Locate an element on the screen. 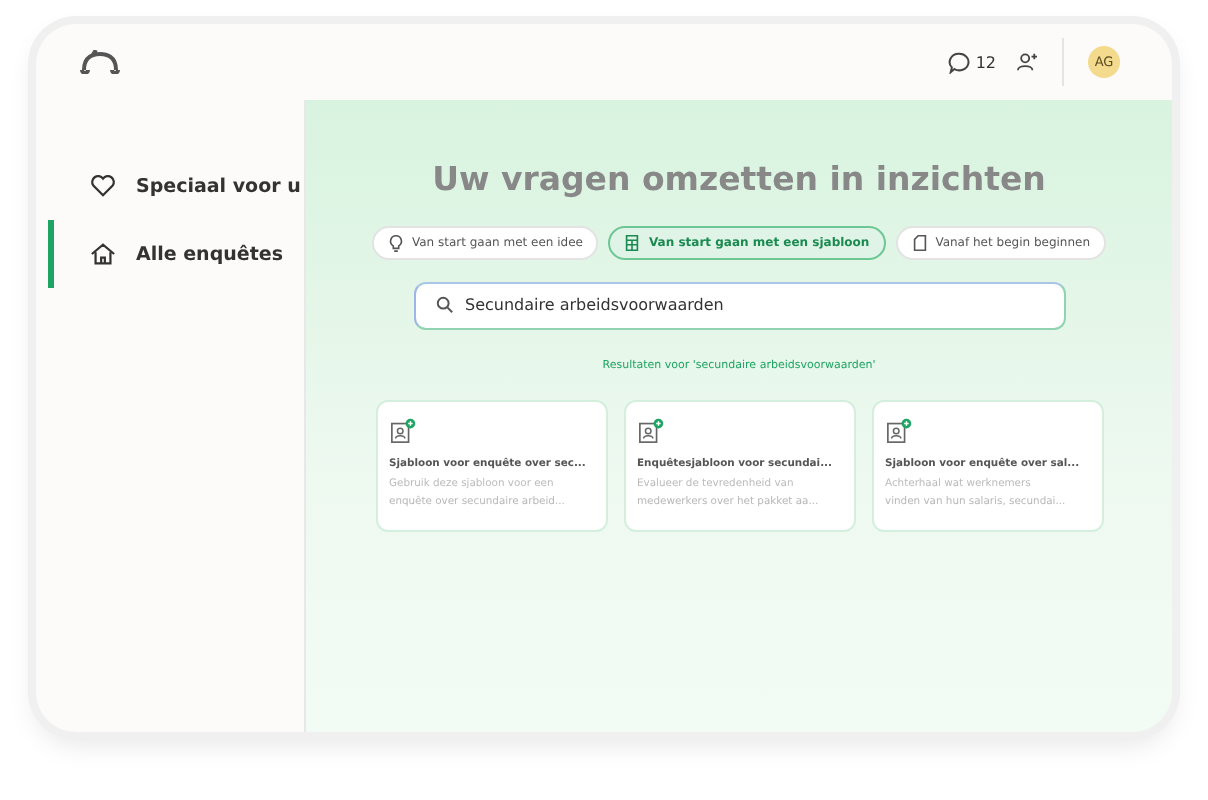 The width and height of the screenshot is (1208, 800). messages-button: 12 is located at coordinates (971, 62).